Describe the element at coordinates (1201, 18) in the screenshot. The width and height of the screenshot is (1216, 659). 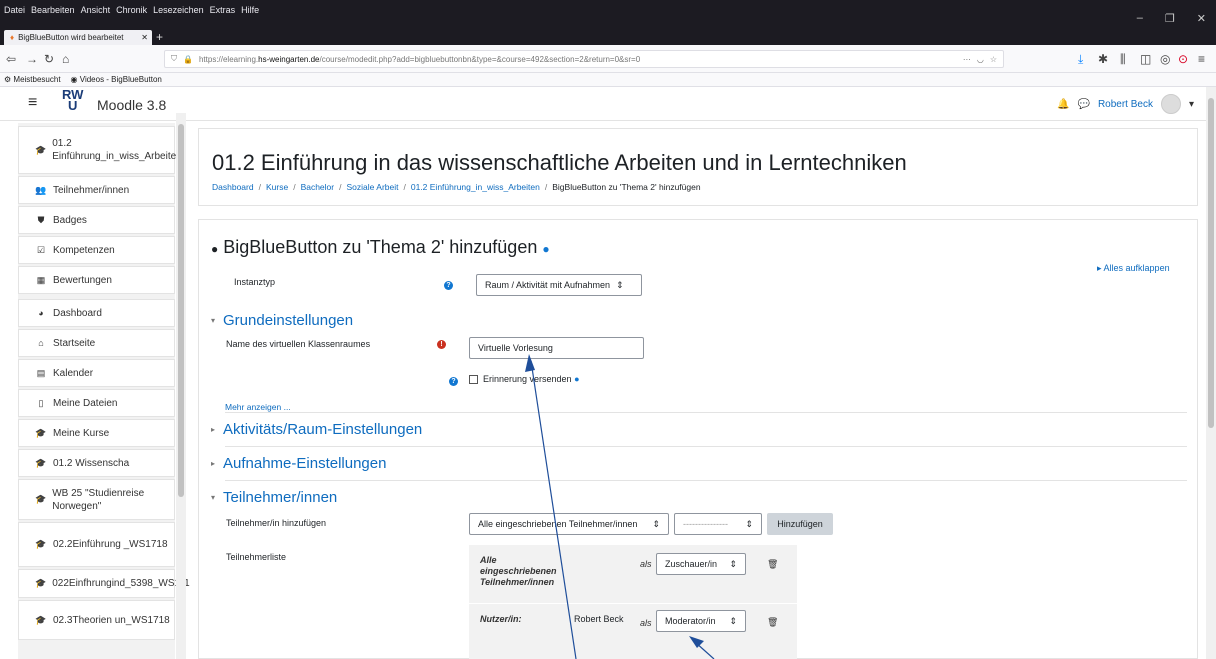
I see `close-icon: ✕` at that location.